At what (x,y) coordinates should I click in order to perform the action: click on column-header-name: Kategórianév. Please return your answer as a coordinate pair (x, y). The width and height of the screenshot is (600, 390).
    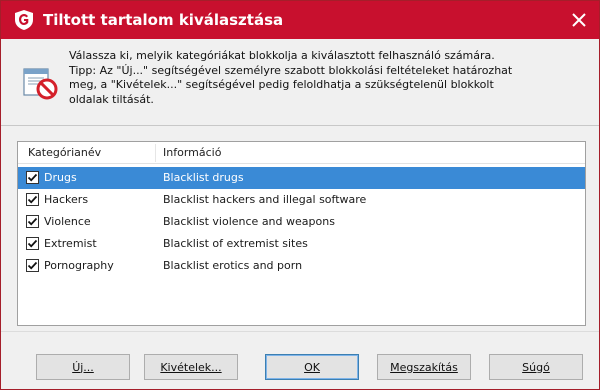
    Looking at the image, I should click on (64, 152).